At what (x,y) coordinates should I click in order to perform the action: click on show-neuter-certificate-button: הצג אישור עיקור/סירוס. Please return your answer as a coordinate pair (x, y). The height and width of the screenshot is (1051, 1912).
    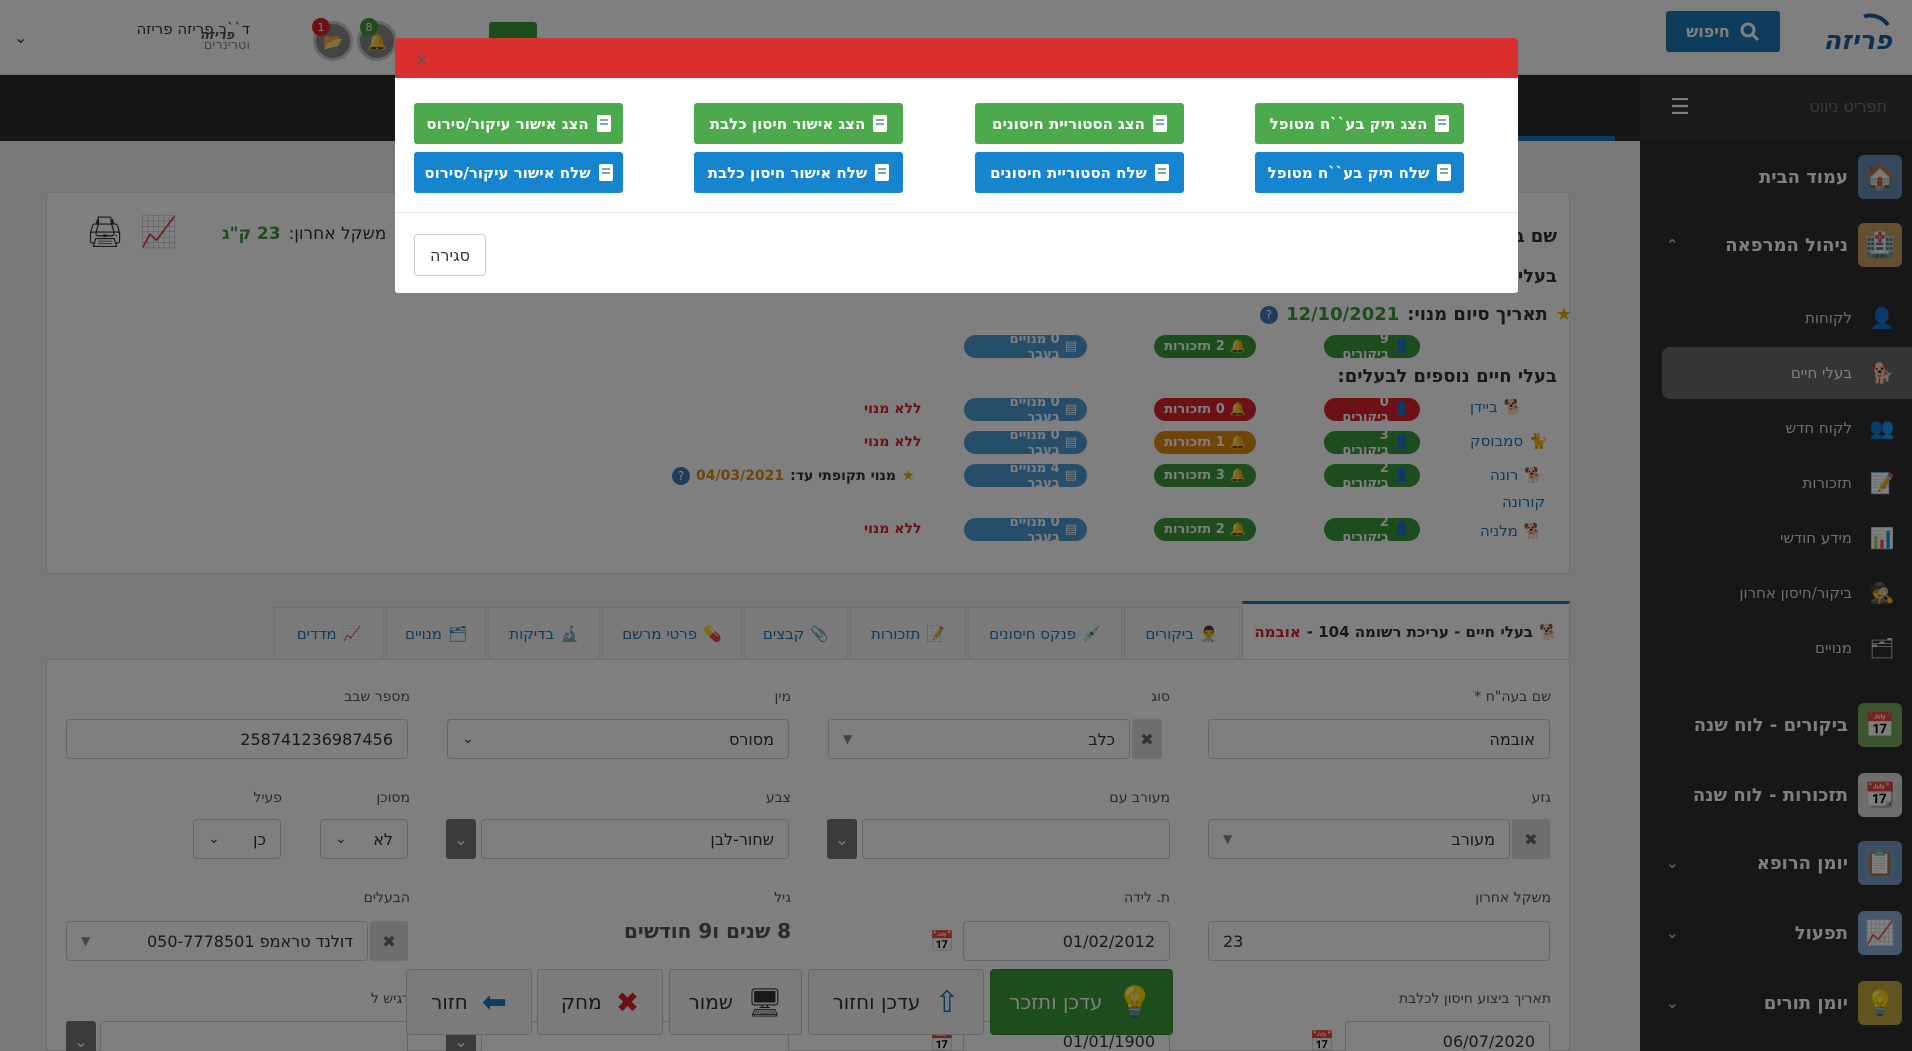
    Looking at the image, I should click on (518, 123).